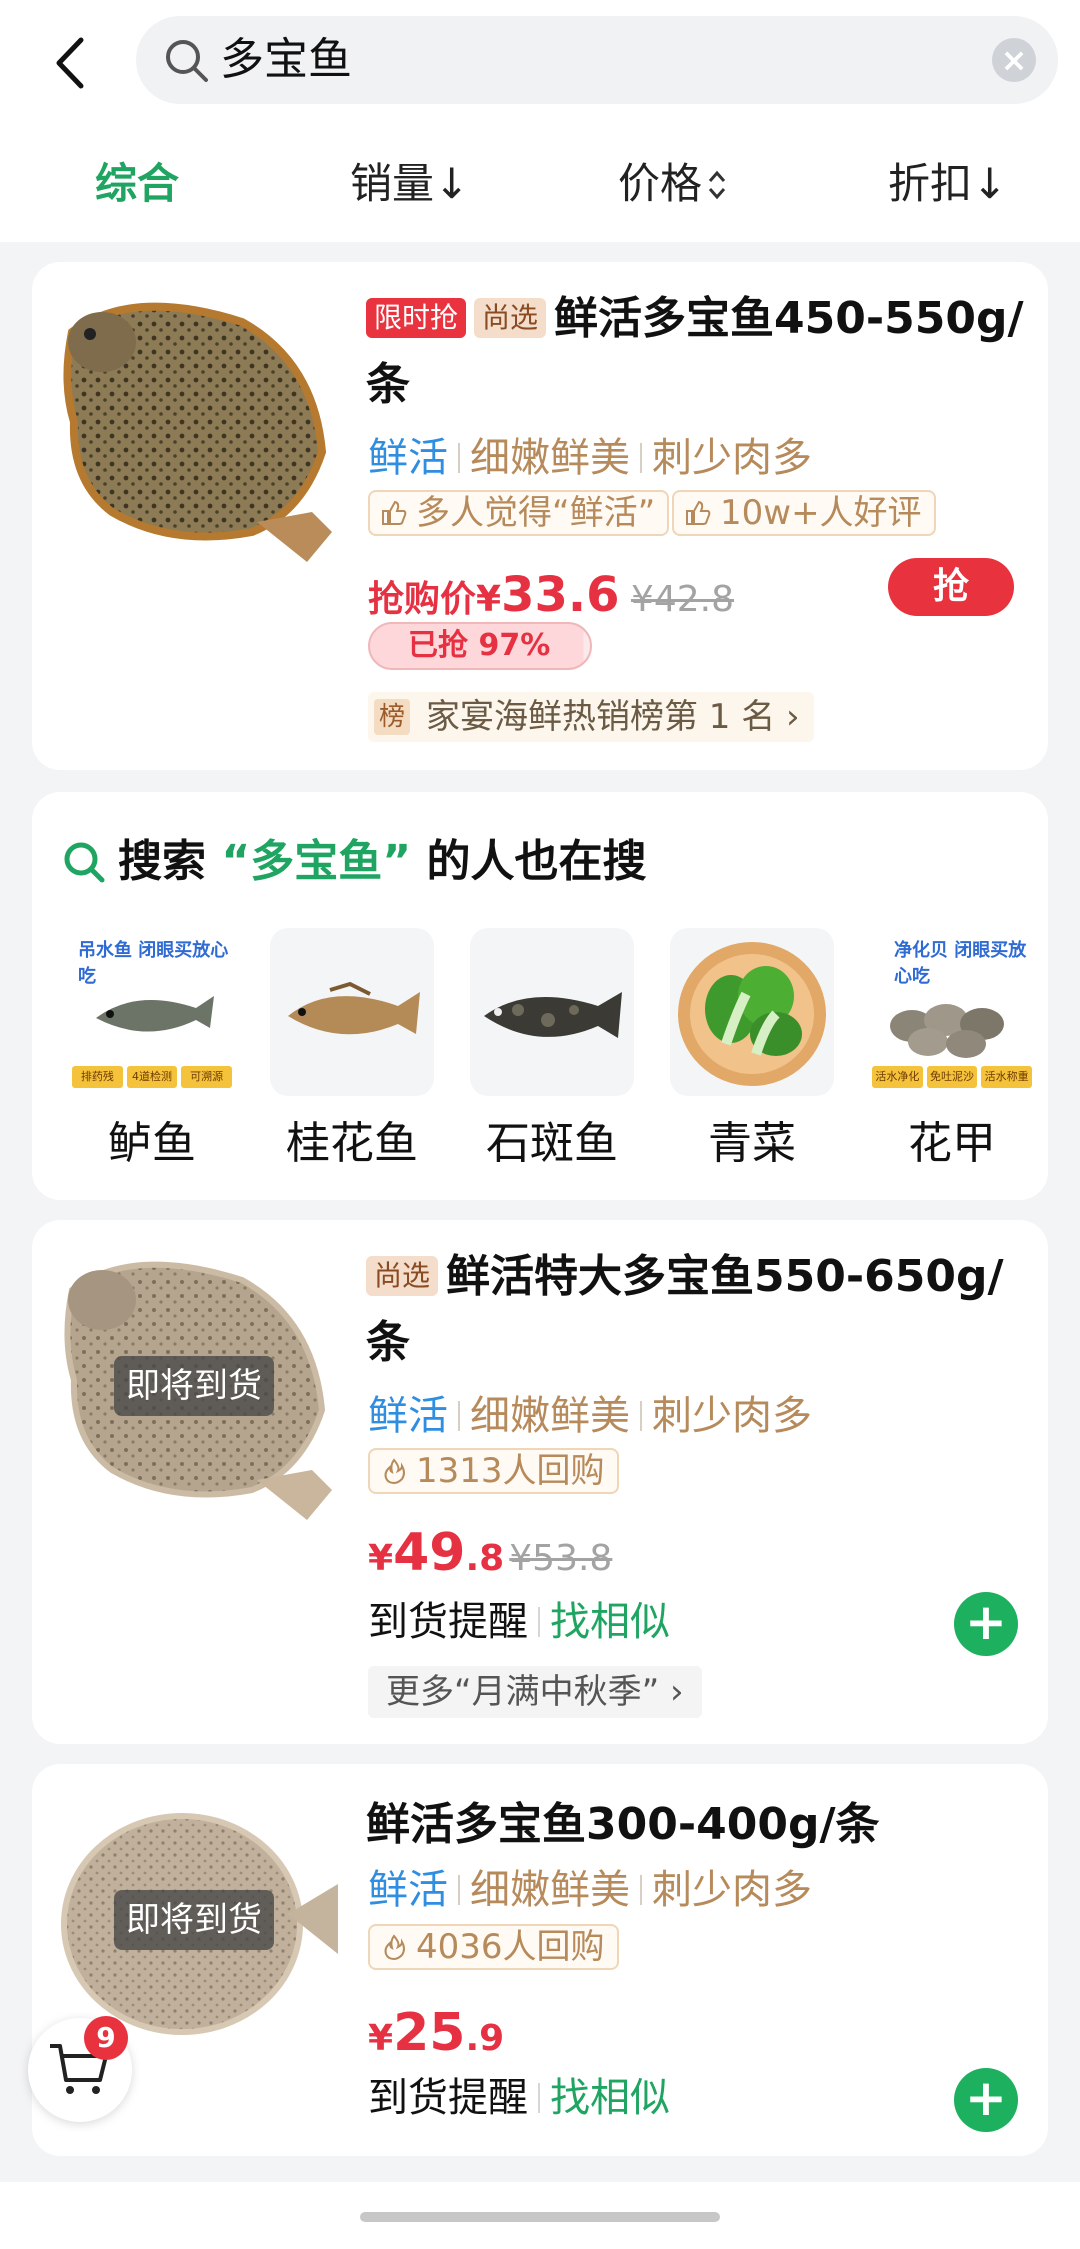 This screenshot has height=2249, width=1080. Describe the element at coordinates (560, 595) in the screenshot. I see `price: 33.6` at that location.